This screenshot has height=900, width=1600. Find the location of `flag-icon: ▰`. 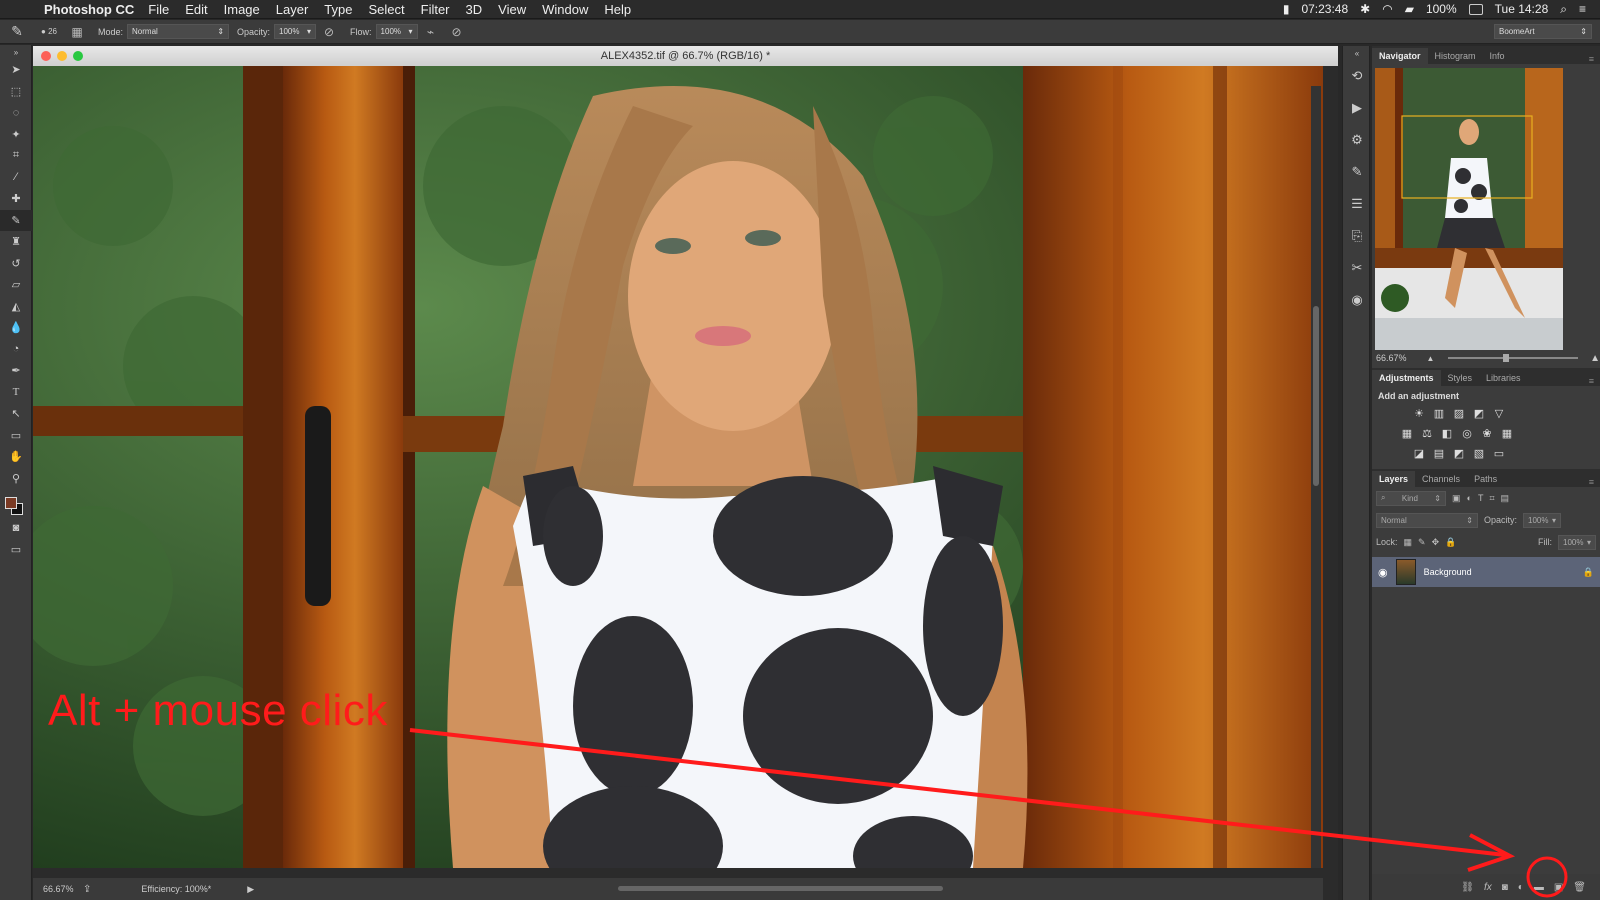

flag-icon: ▰ is located at coordinates (1409, 9).